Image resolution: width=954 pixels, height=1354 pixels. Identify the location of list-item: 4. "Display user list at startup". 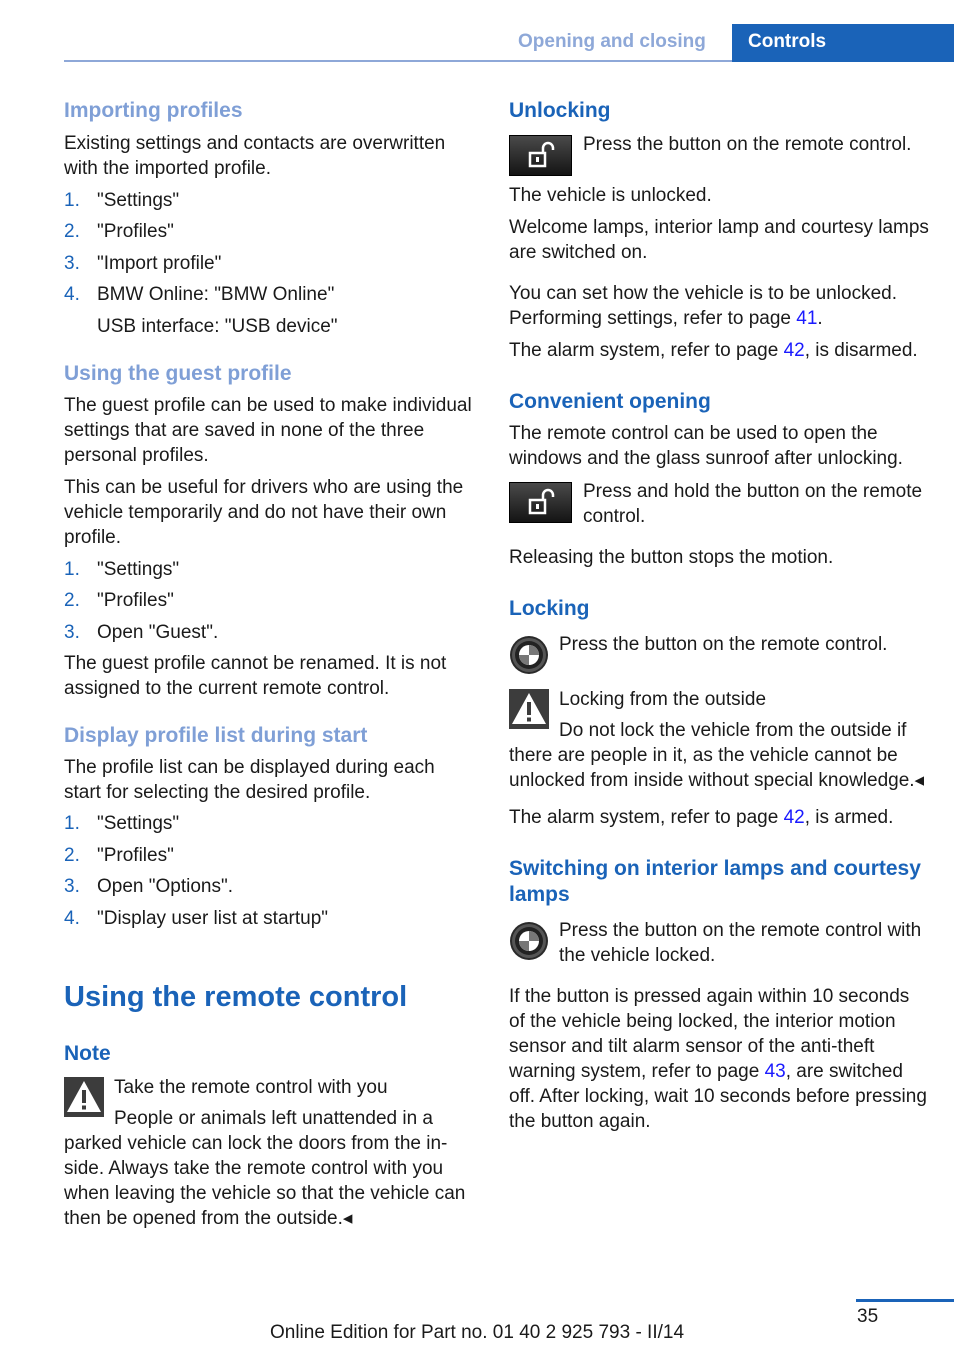
(196, 918).